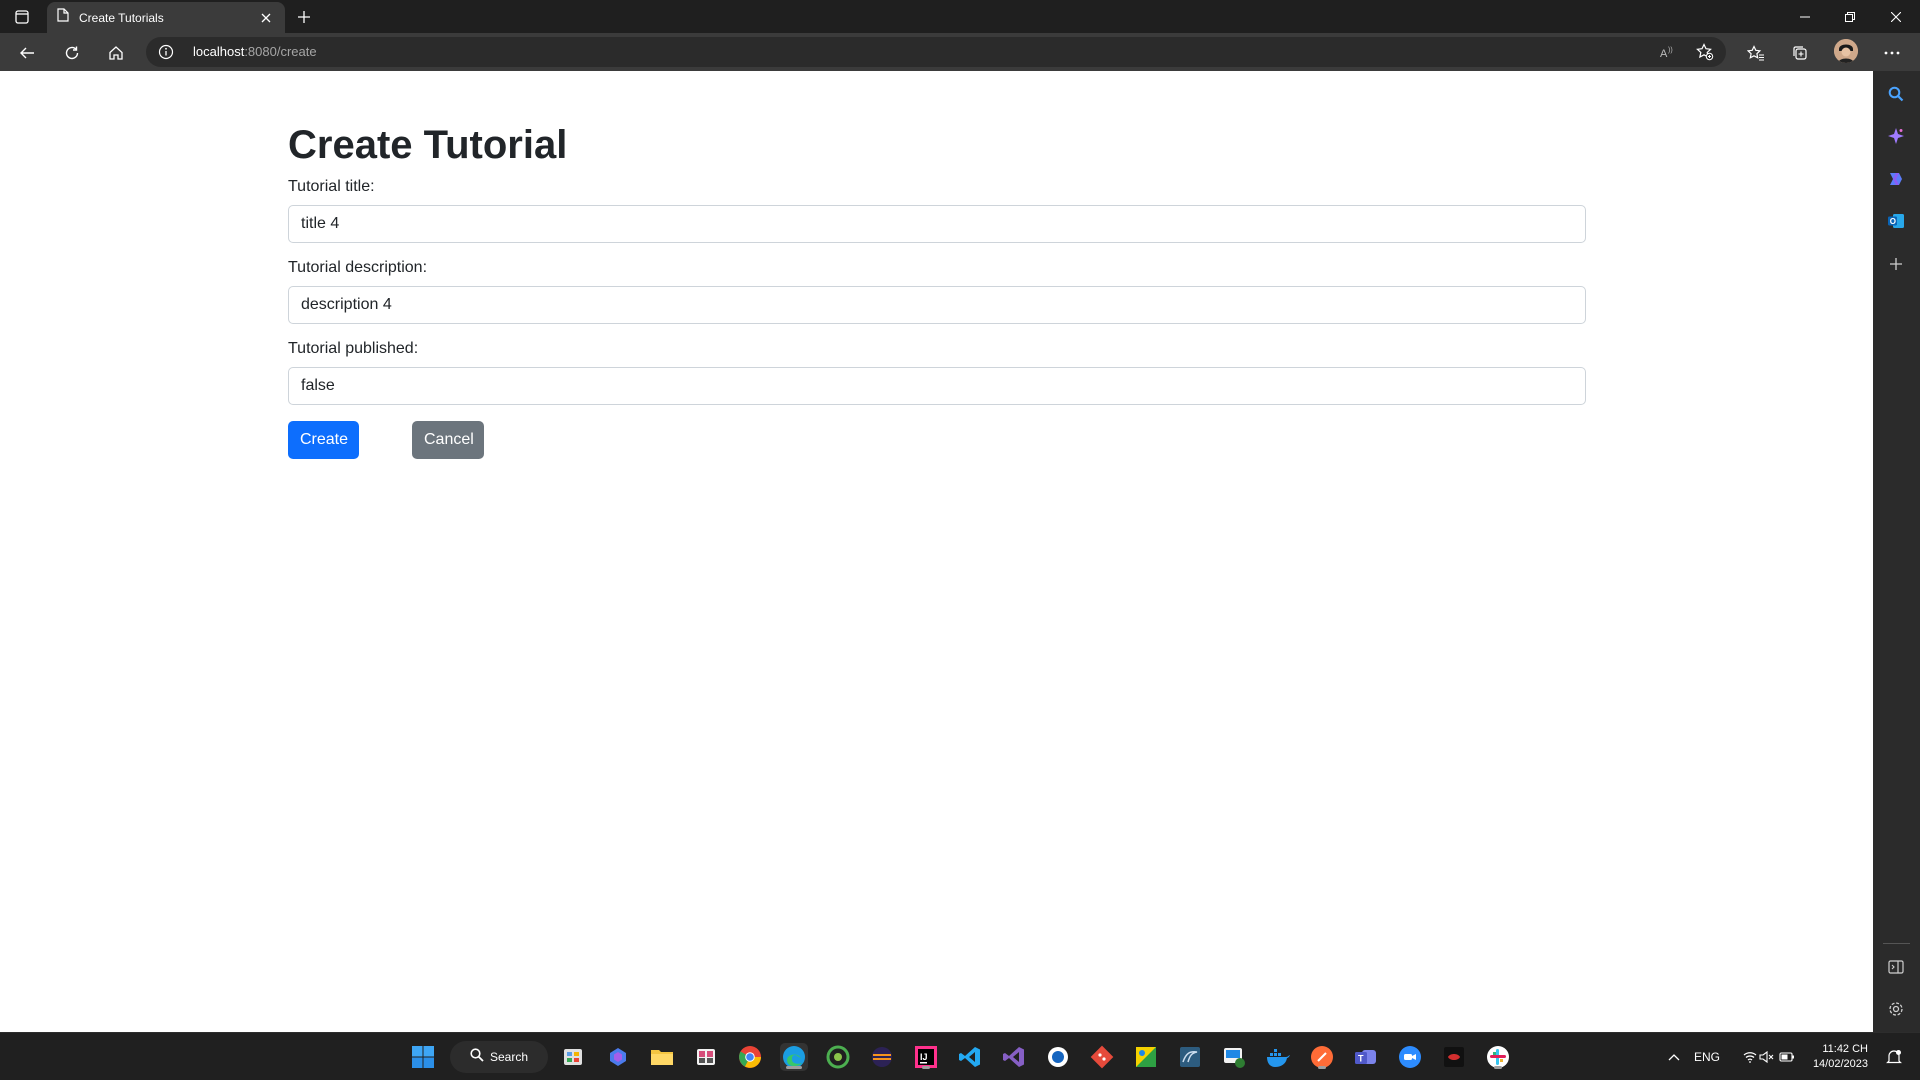 Image resolution: width=1920 pixels, height=1080 pixels. I want to click on chrome-icon, so click(750, 1057).